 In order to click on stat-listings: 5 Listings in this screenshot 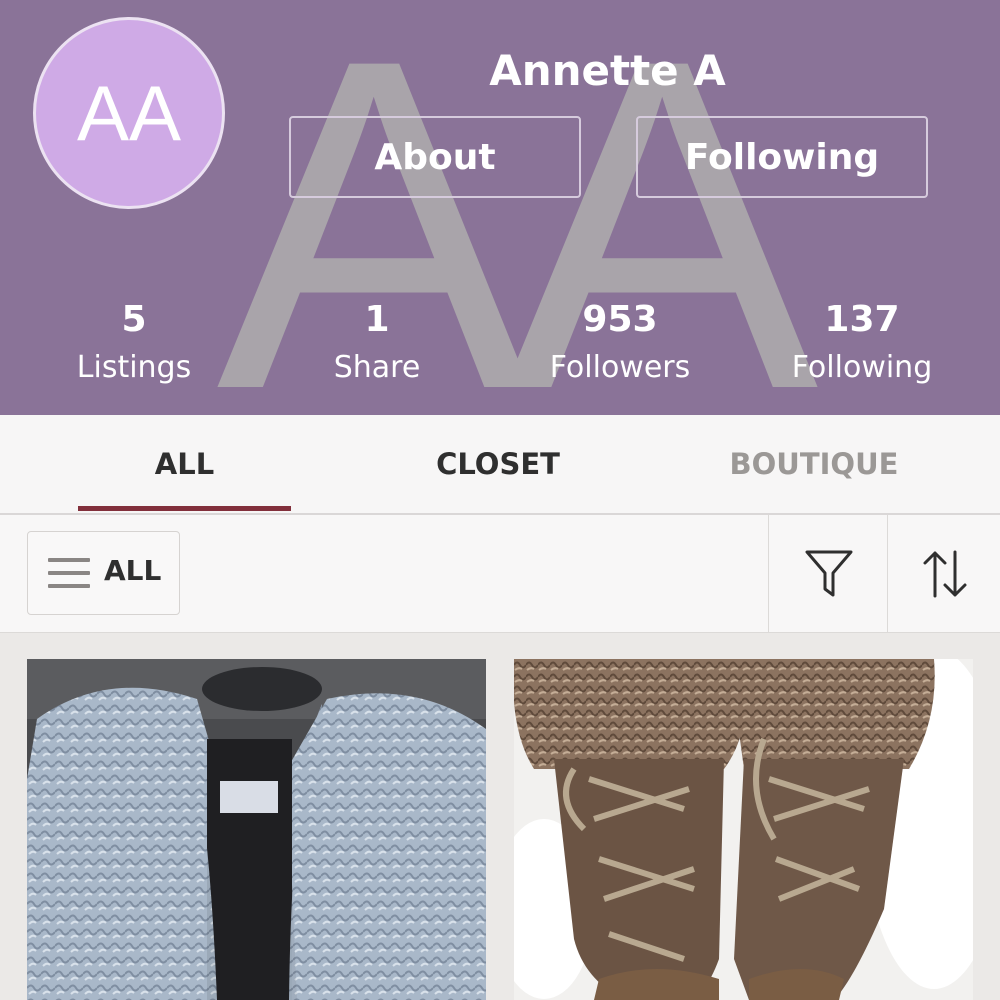, I will do `click(134, 344)`.